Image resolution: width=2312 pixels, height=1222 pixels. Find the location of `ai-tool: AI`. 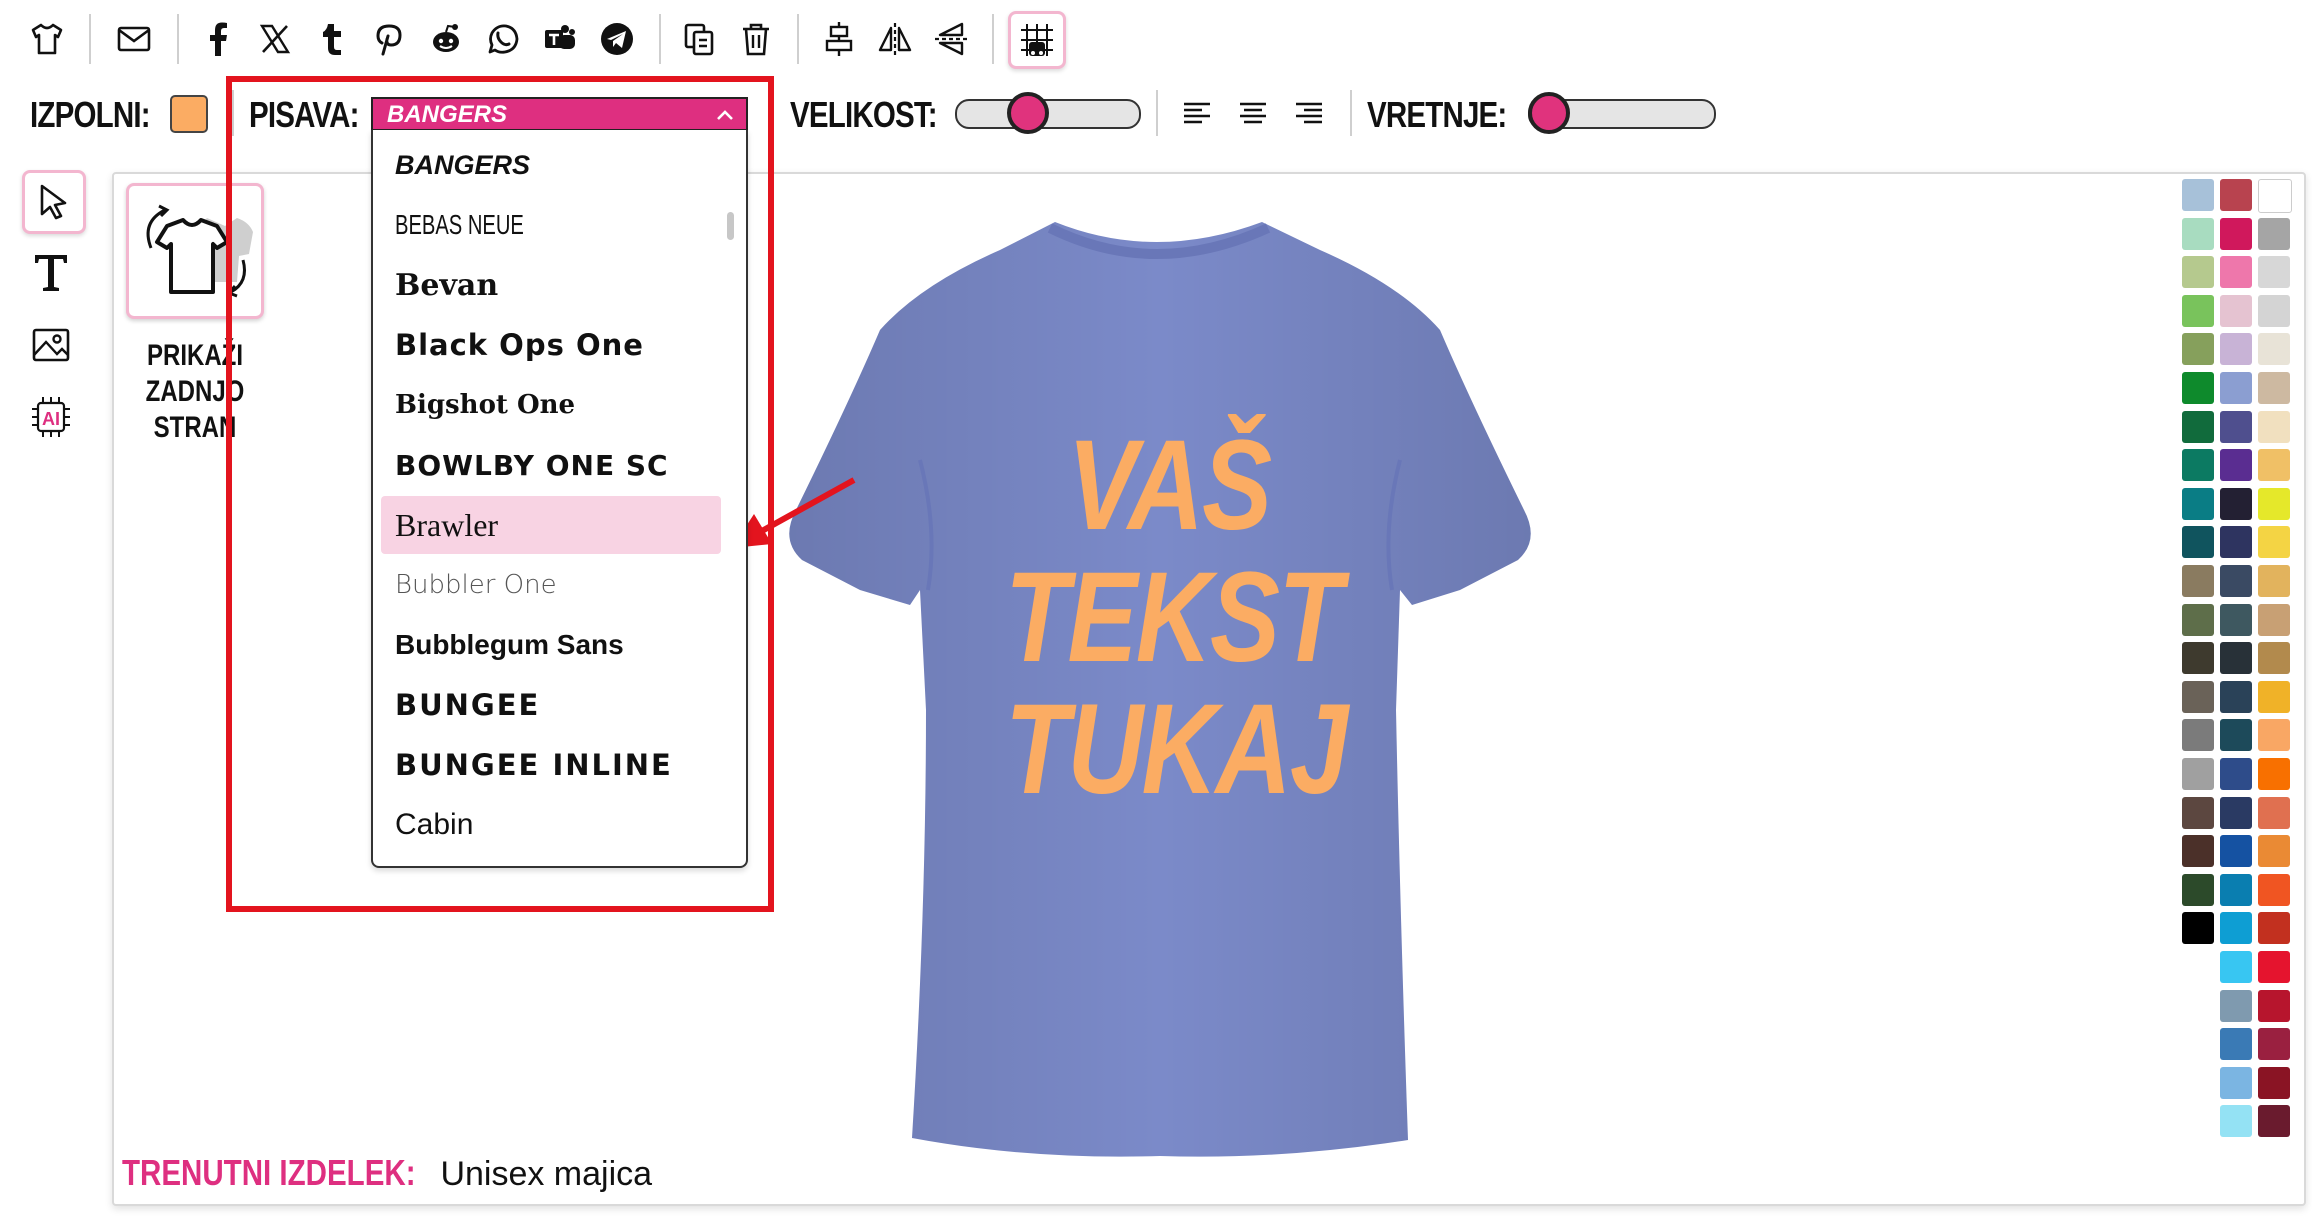

ai-tool: AI is located at coordinates (51, 417).